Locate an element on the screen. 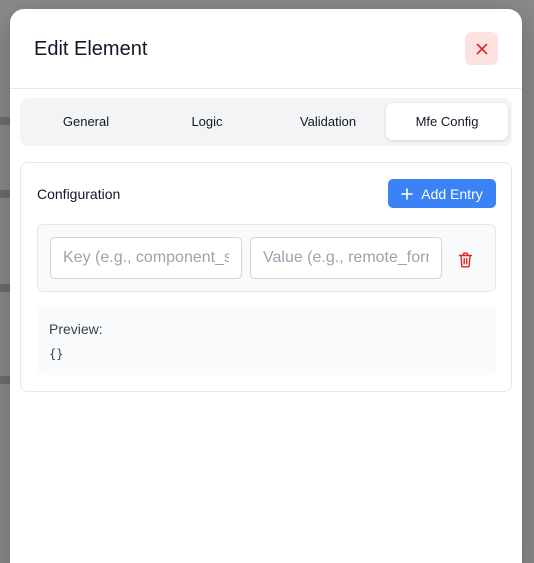 The image size is (534, 563). modal-header: Edit Element is located at coordinates (266, 49).